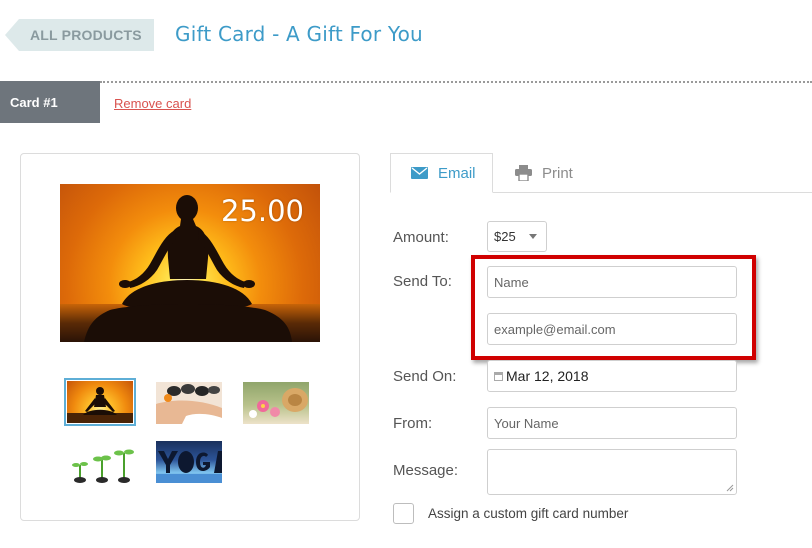 The height and width of the screenshot is (548, 812). I want to click on calendar-icon, so click(498, 376).